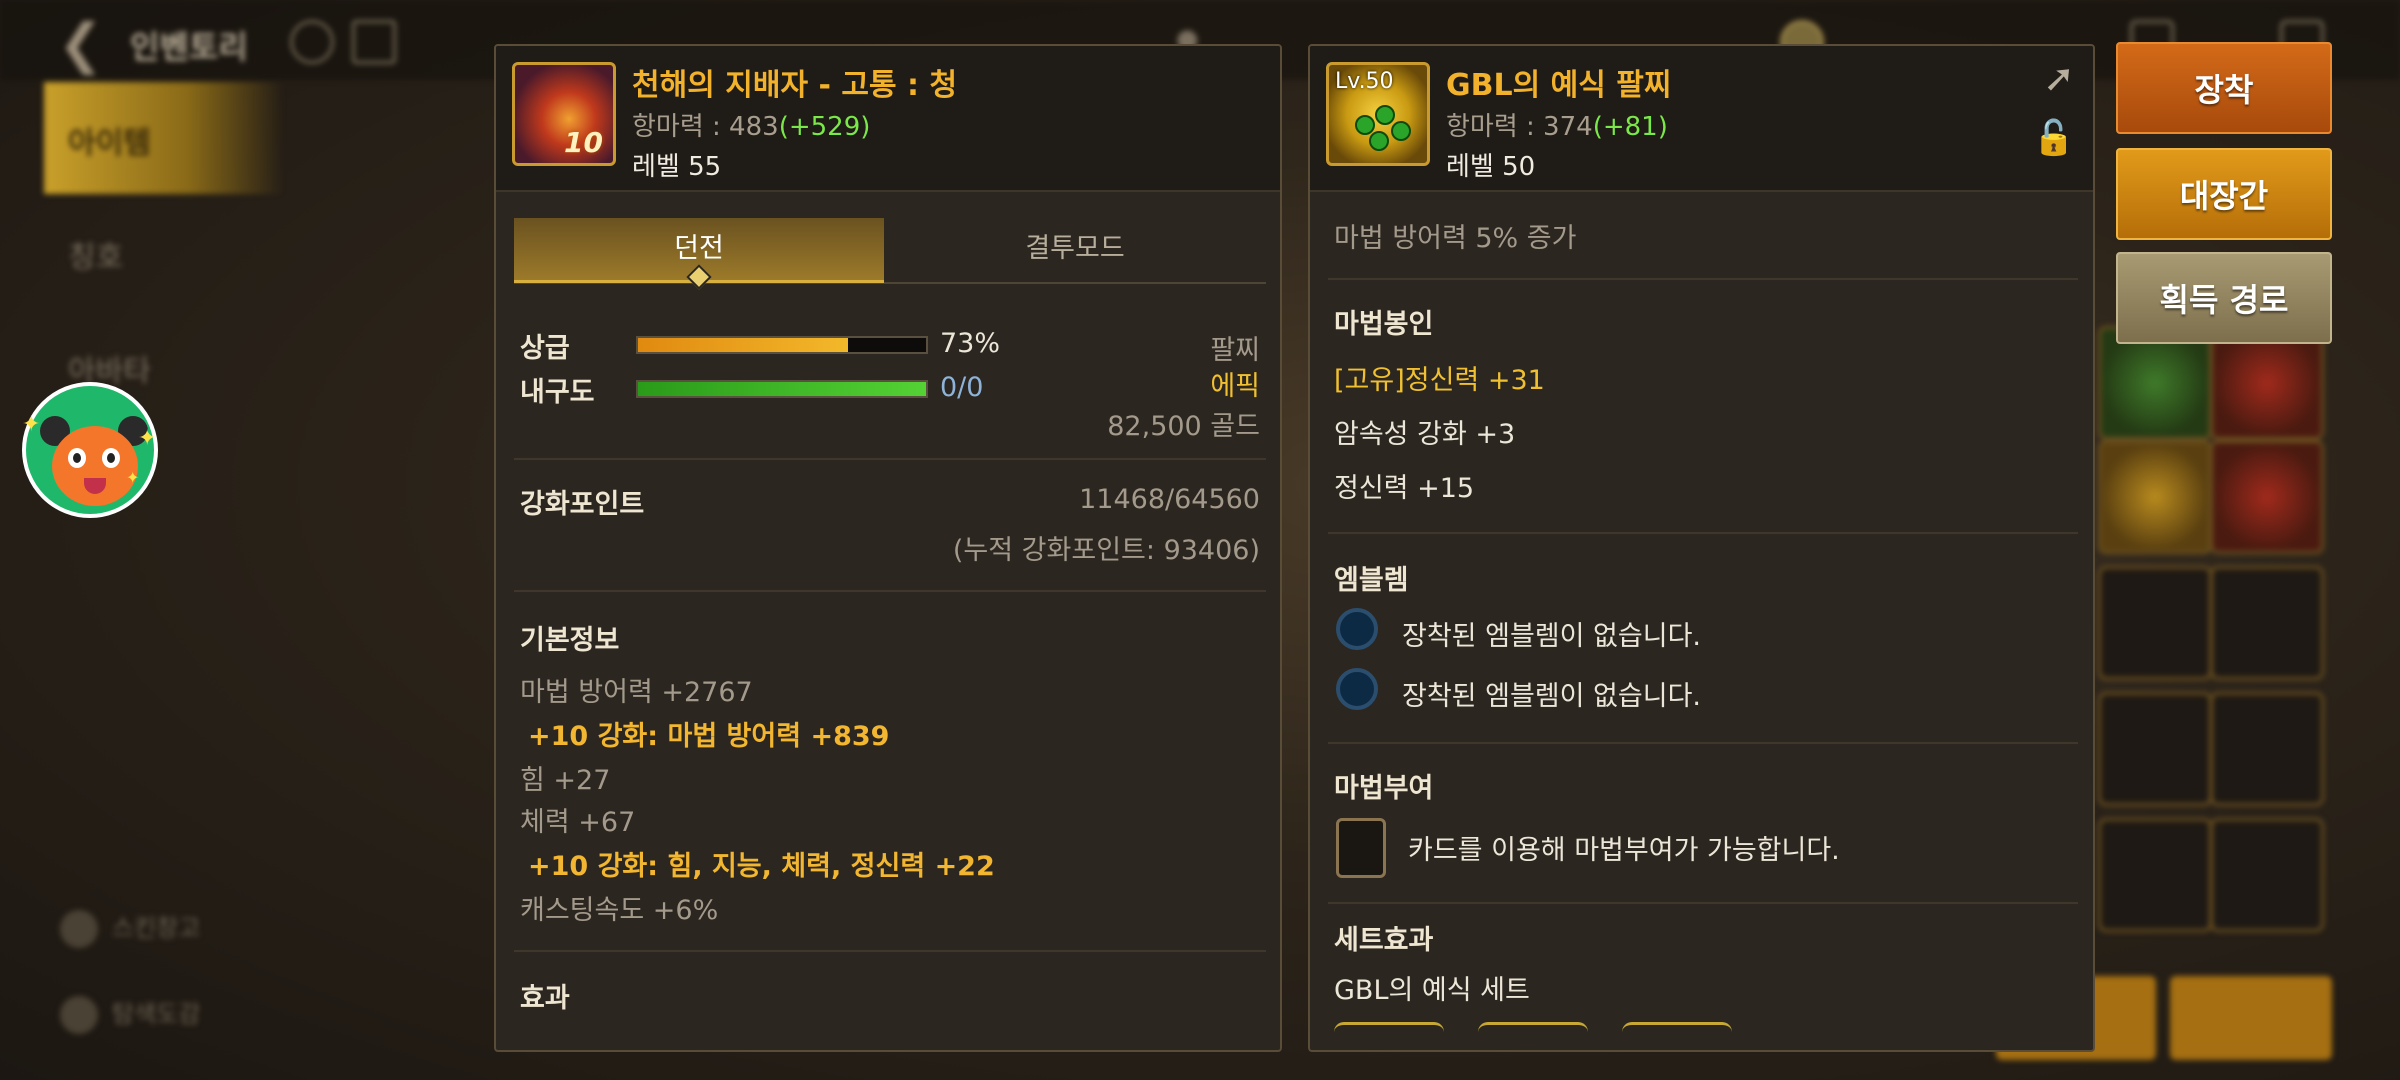  What do you see at coordinates (619, 910) in the screenshot?
I see `basic-info-line: 캐스팅속도 +6%` at bounding box center [619, 910].